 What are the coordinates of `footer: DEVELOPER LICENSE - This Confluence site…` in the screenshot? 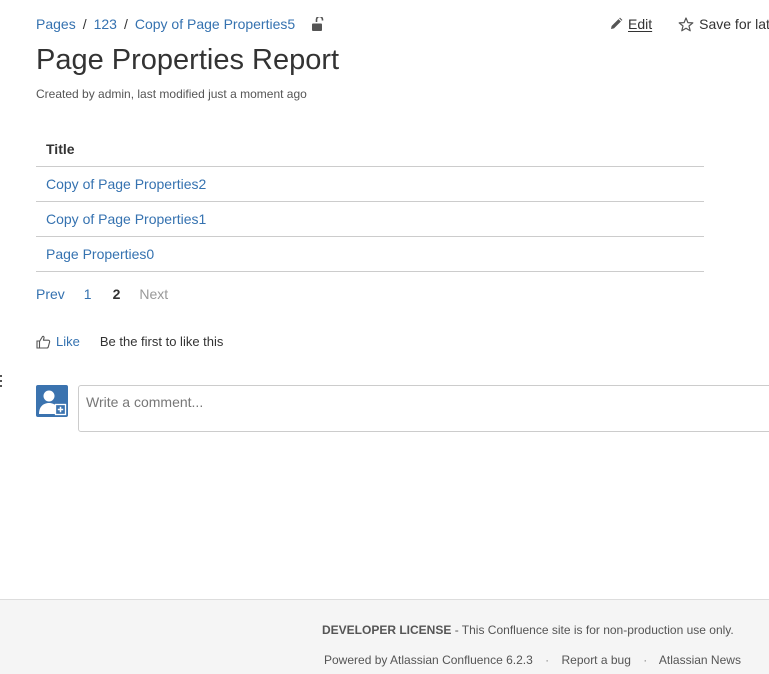 It's located at (384, 636).